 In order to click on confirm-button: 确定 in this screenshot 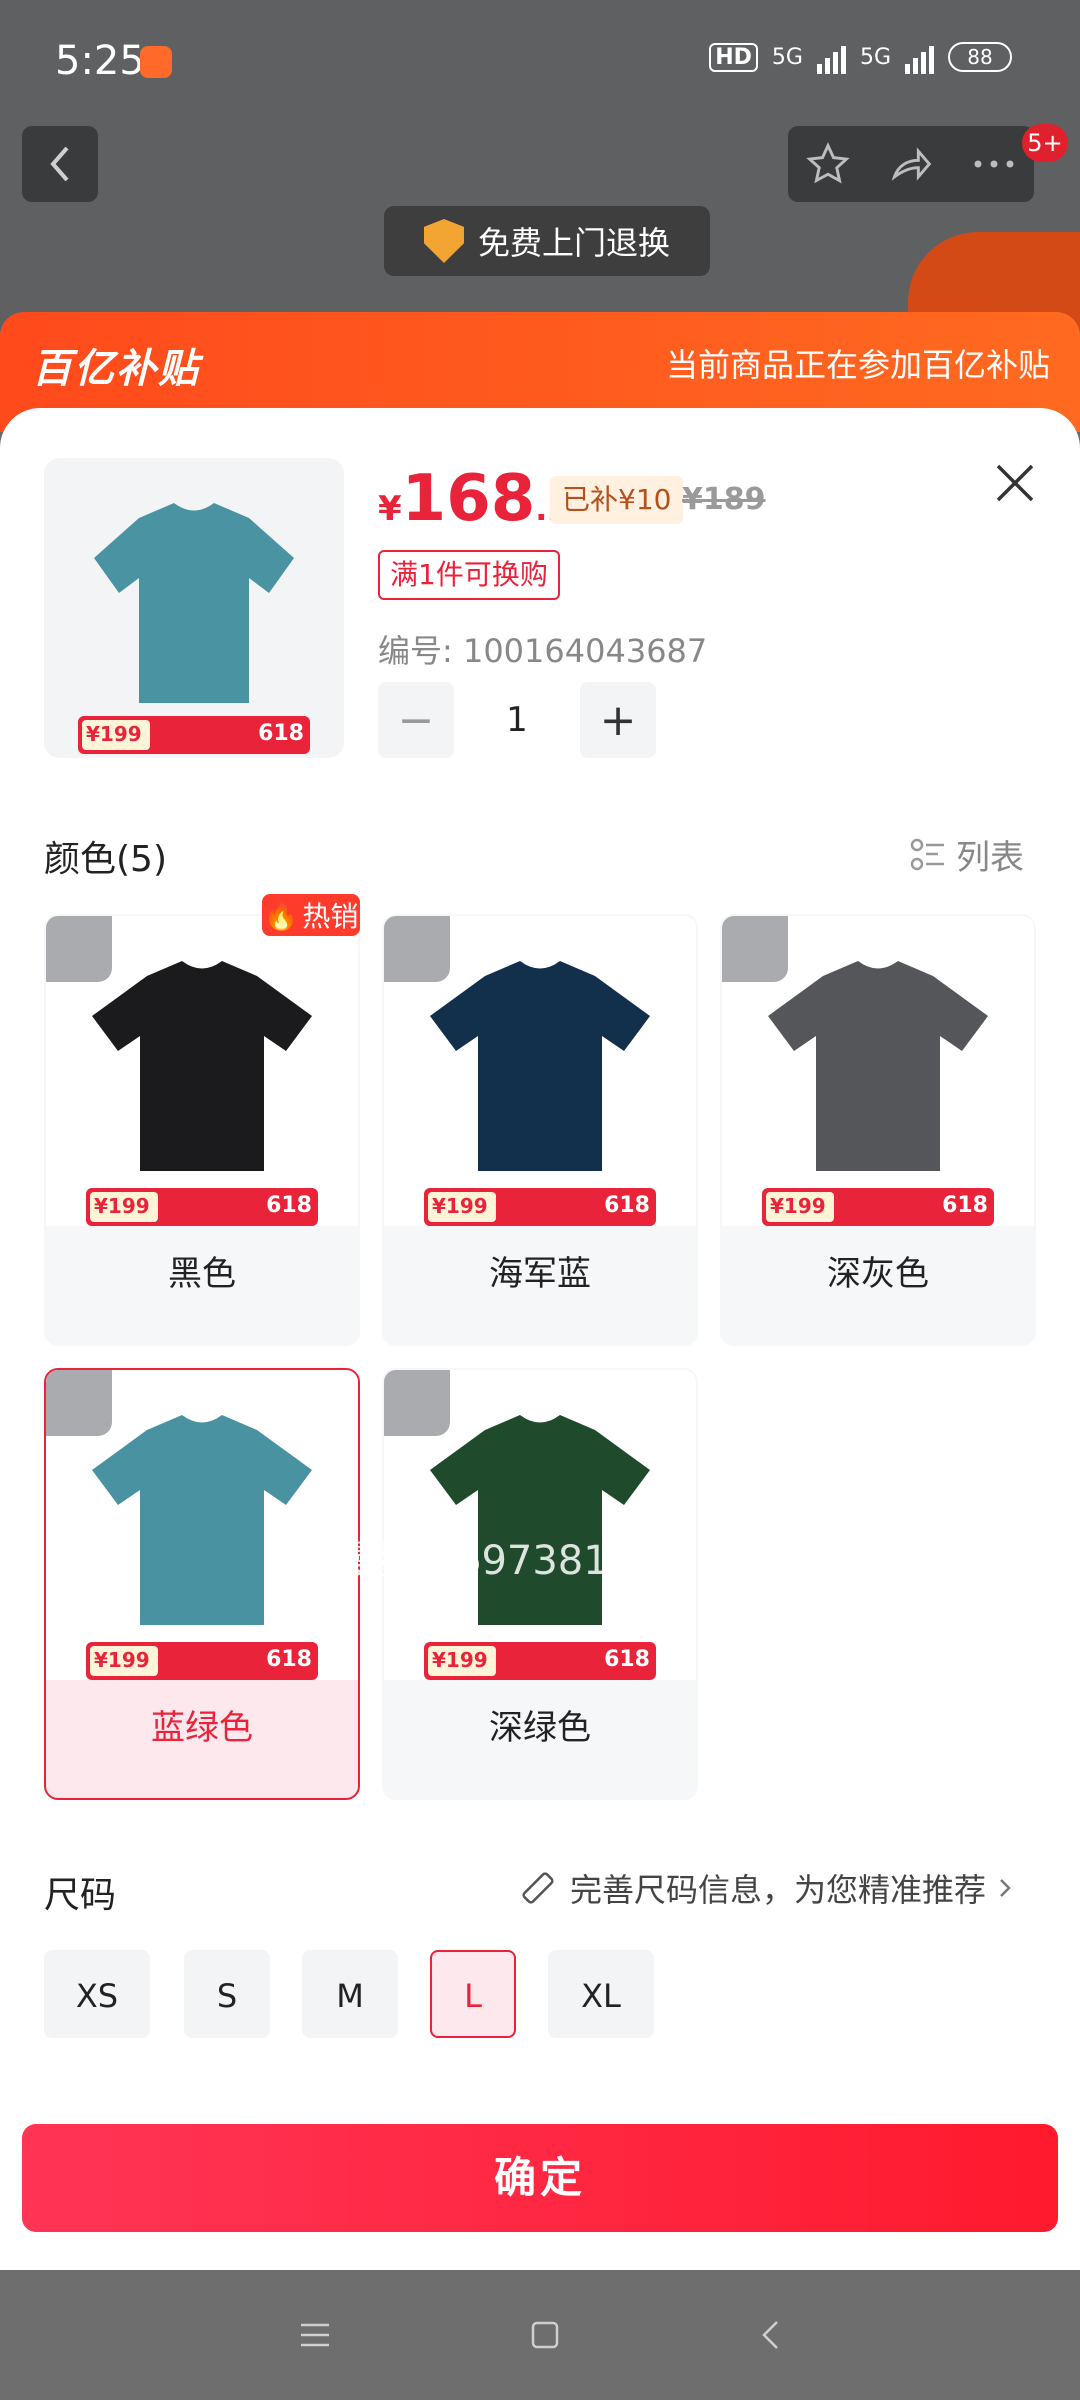, I will do `click(540, 2178)`.